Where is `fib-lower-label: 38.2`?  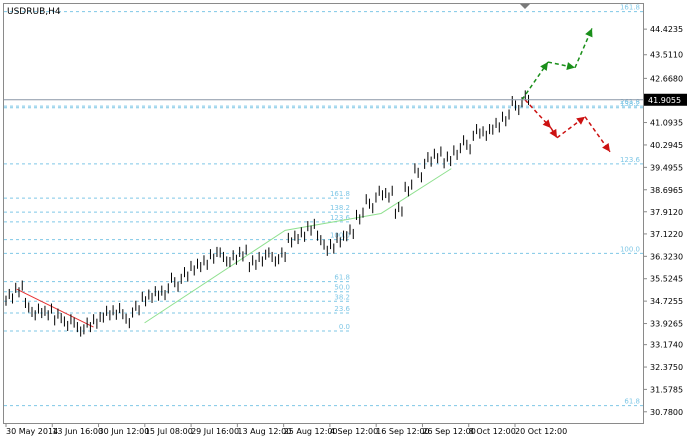 fib-lower-label: 38.2 is located at coordinates (342, 297).